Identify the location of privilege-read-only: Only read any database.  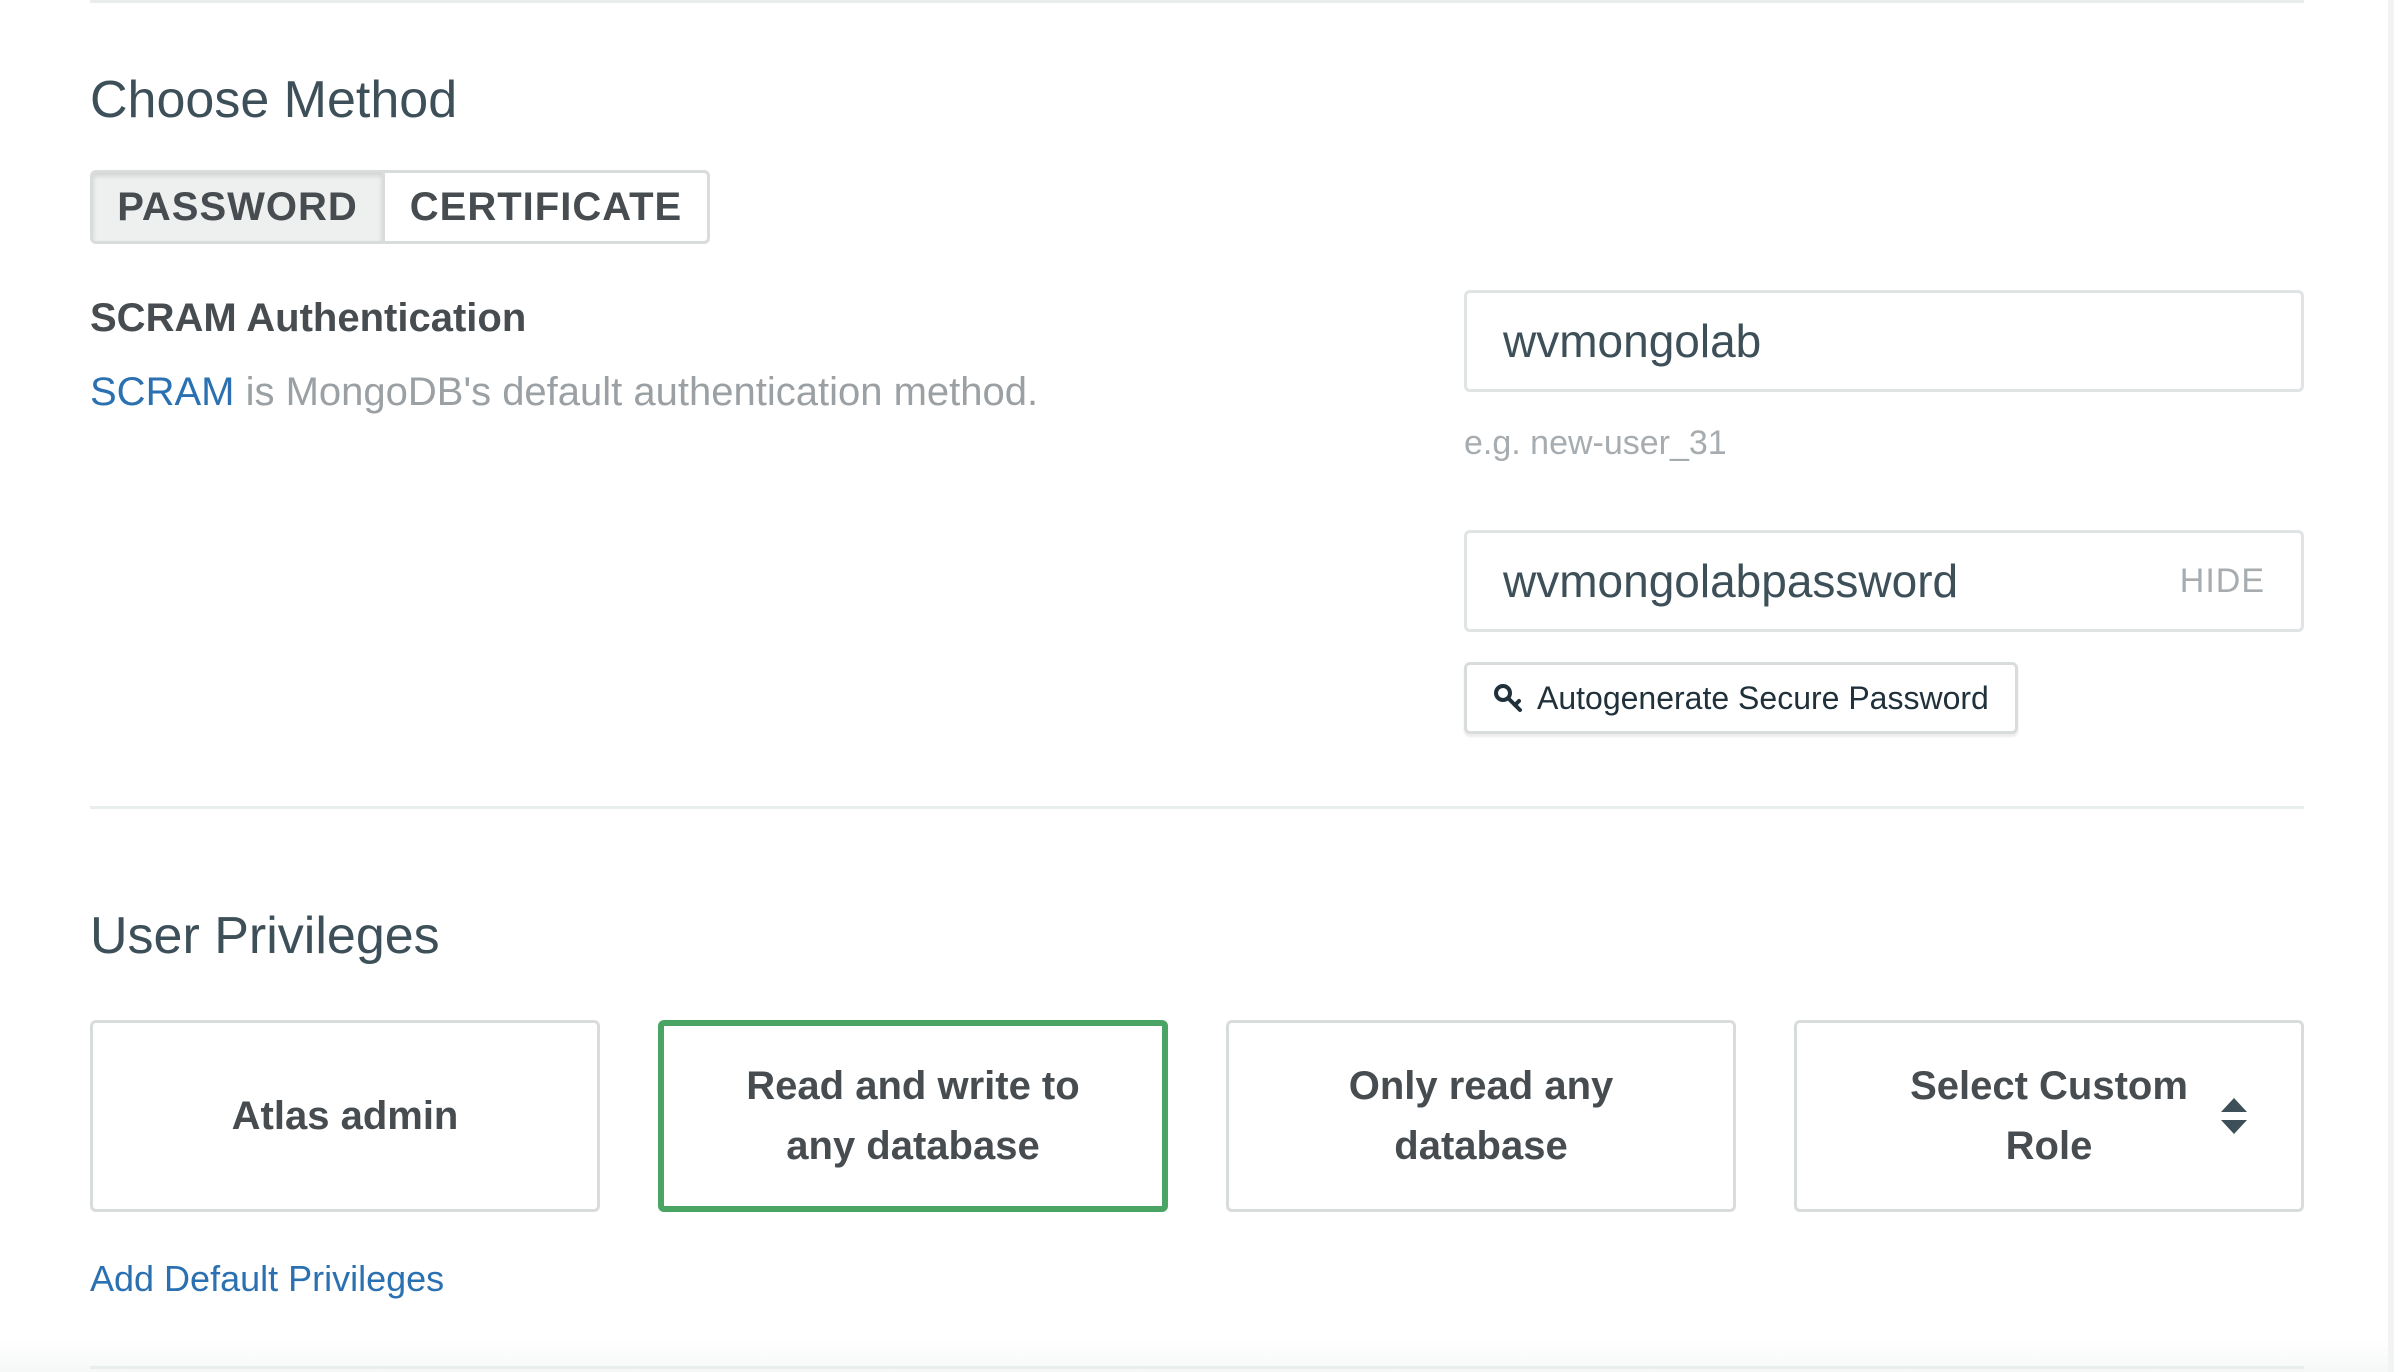
(1481, 1116).